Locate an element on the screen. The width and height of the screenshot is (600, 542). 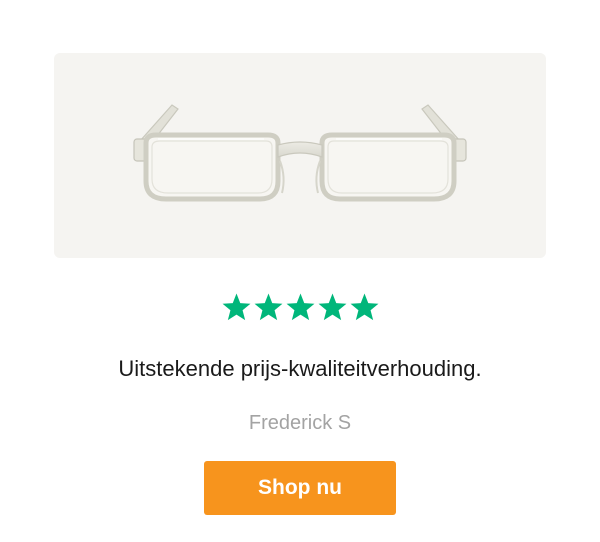
reviewer-name: Frederick S is located at coordinates (300, 423).